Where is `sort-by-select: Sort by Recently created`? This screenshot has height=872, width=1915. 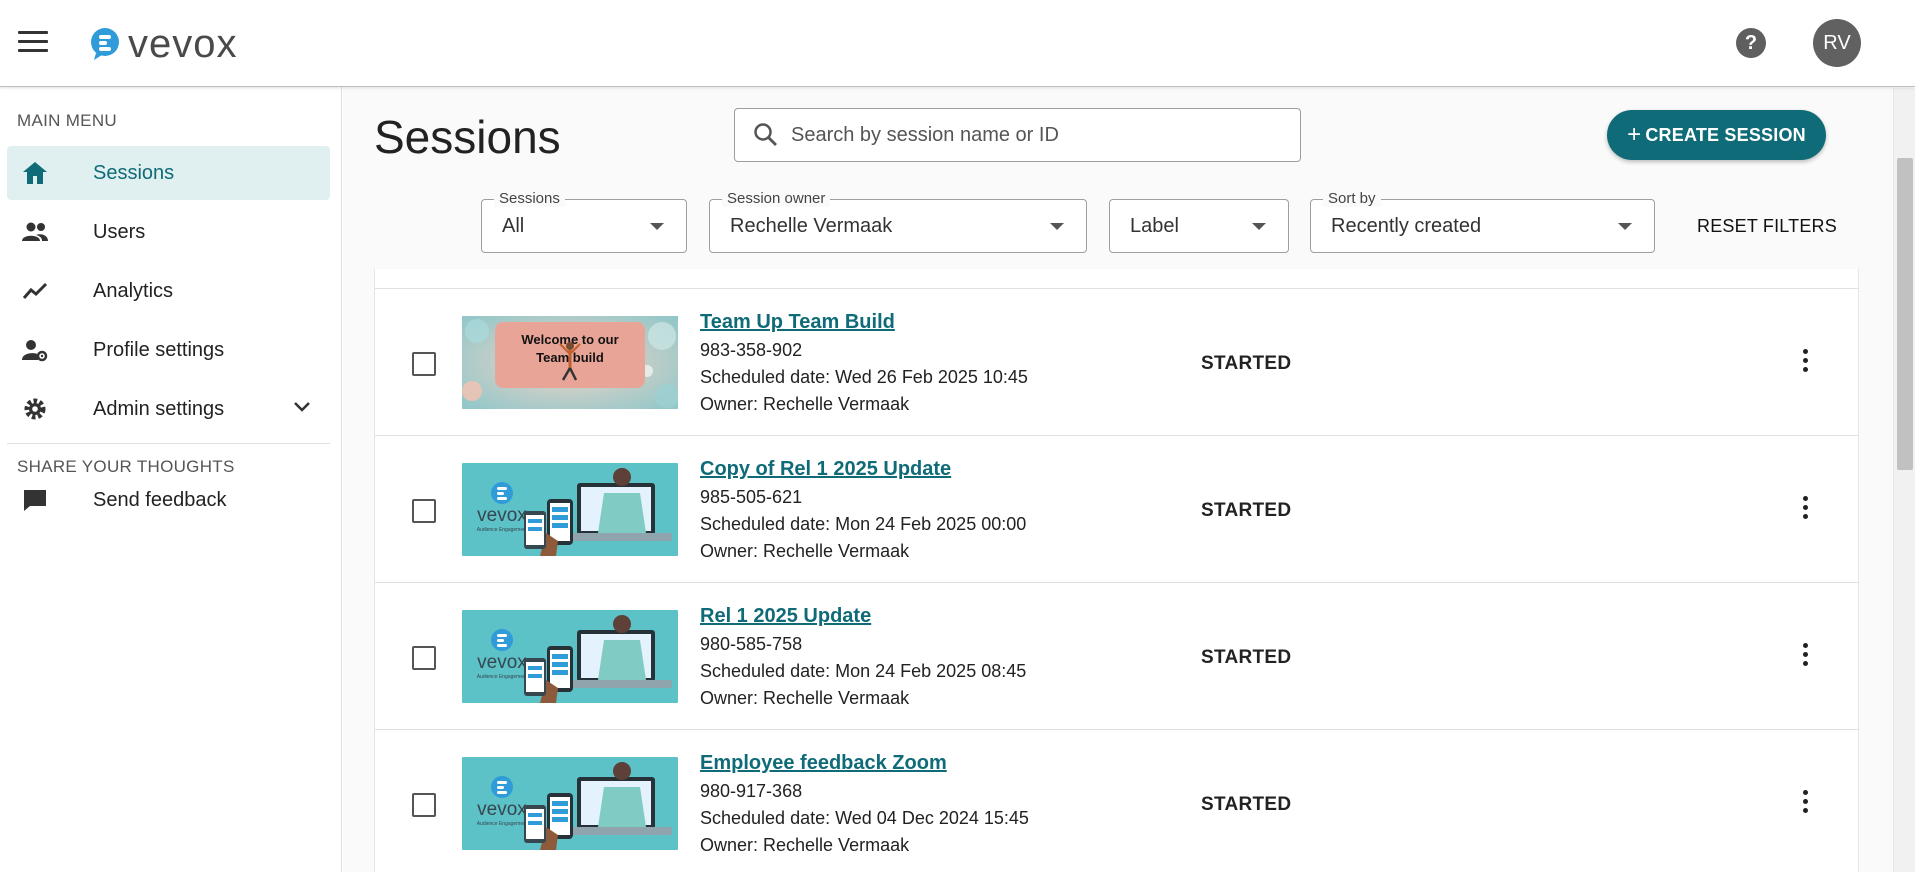 sort-by-select: Sort by Recently created is located at coordinates (1482, 221).